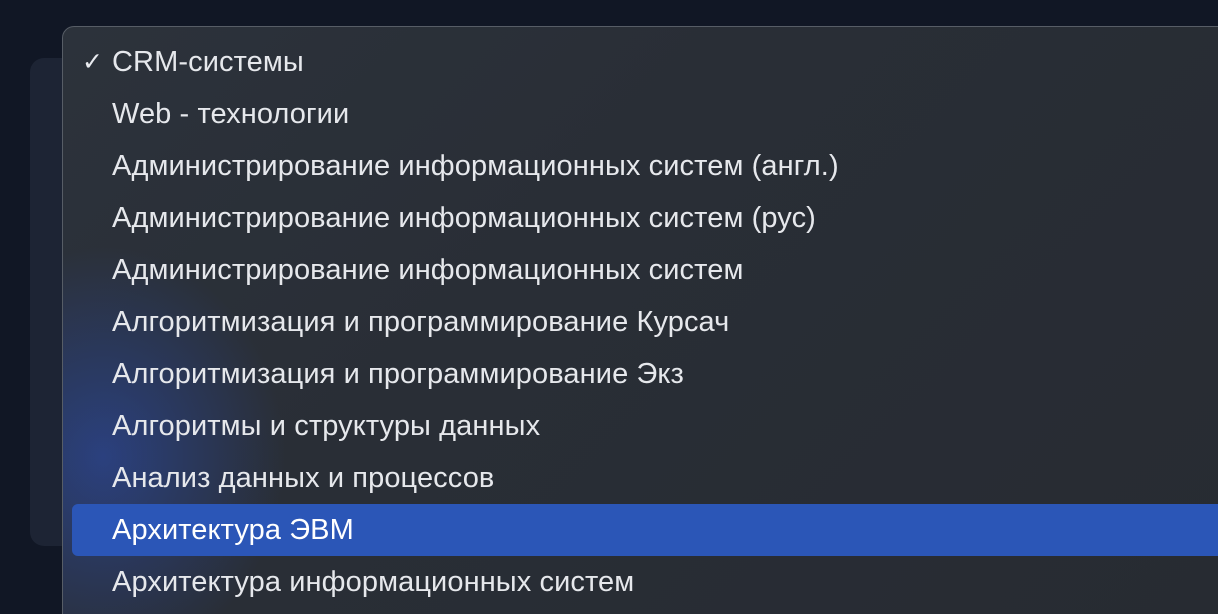 This screenshot has height=614, width=1218. I want to click on menu-option-label: Алгоритмизация и программирование Курсач, so click(421, 322).